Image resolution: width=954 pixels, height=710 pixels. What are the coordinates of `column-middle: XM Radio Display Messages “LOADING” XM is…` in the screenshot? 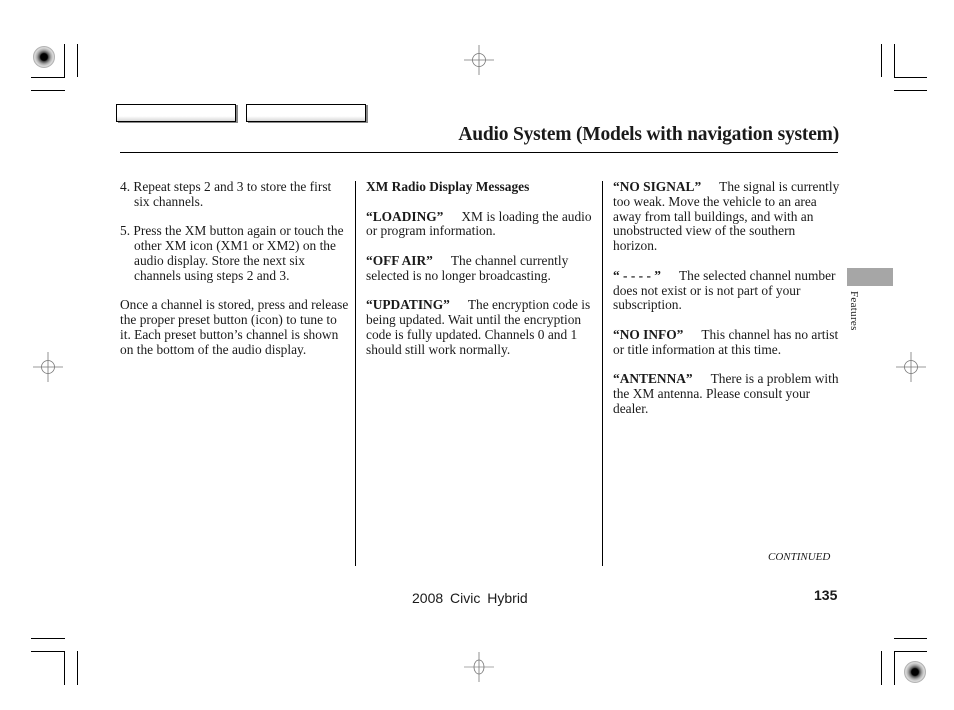 It's located at (480, 275).